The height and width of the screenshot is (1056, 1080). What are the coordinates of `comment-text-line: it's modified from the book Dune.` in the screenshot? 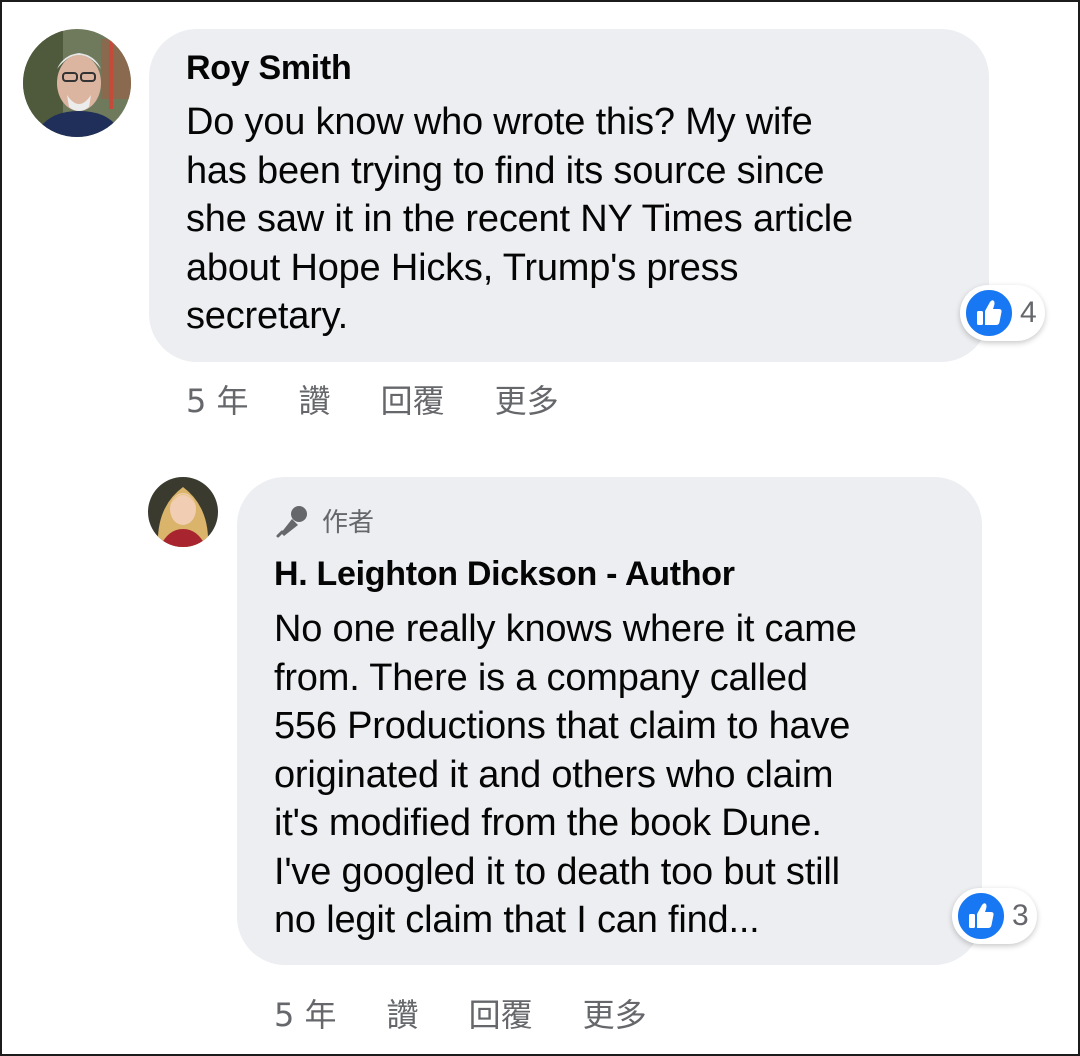 It's located at (548, 823).